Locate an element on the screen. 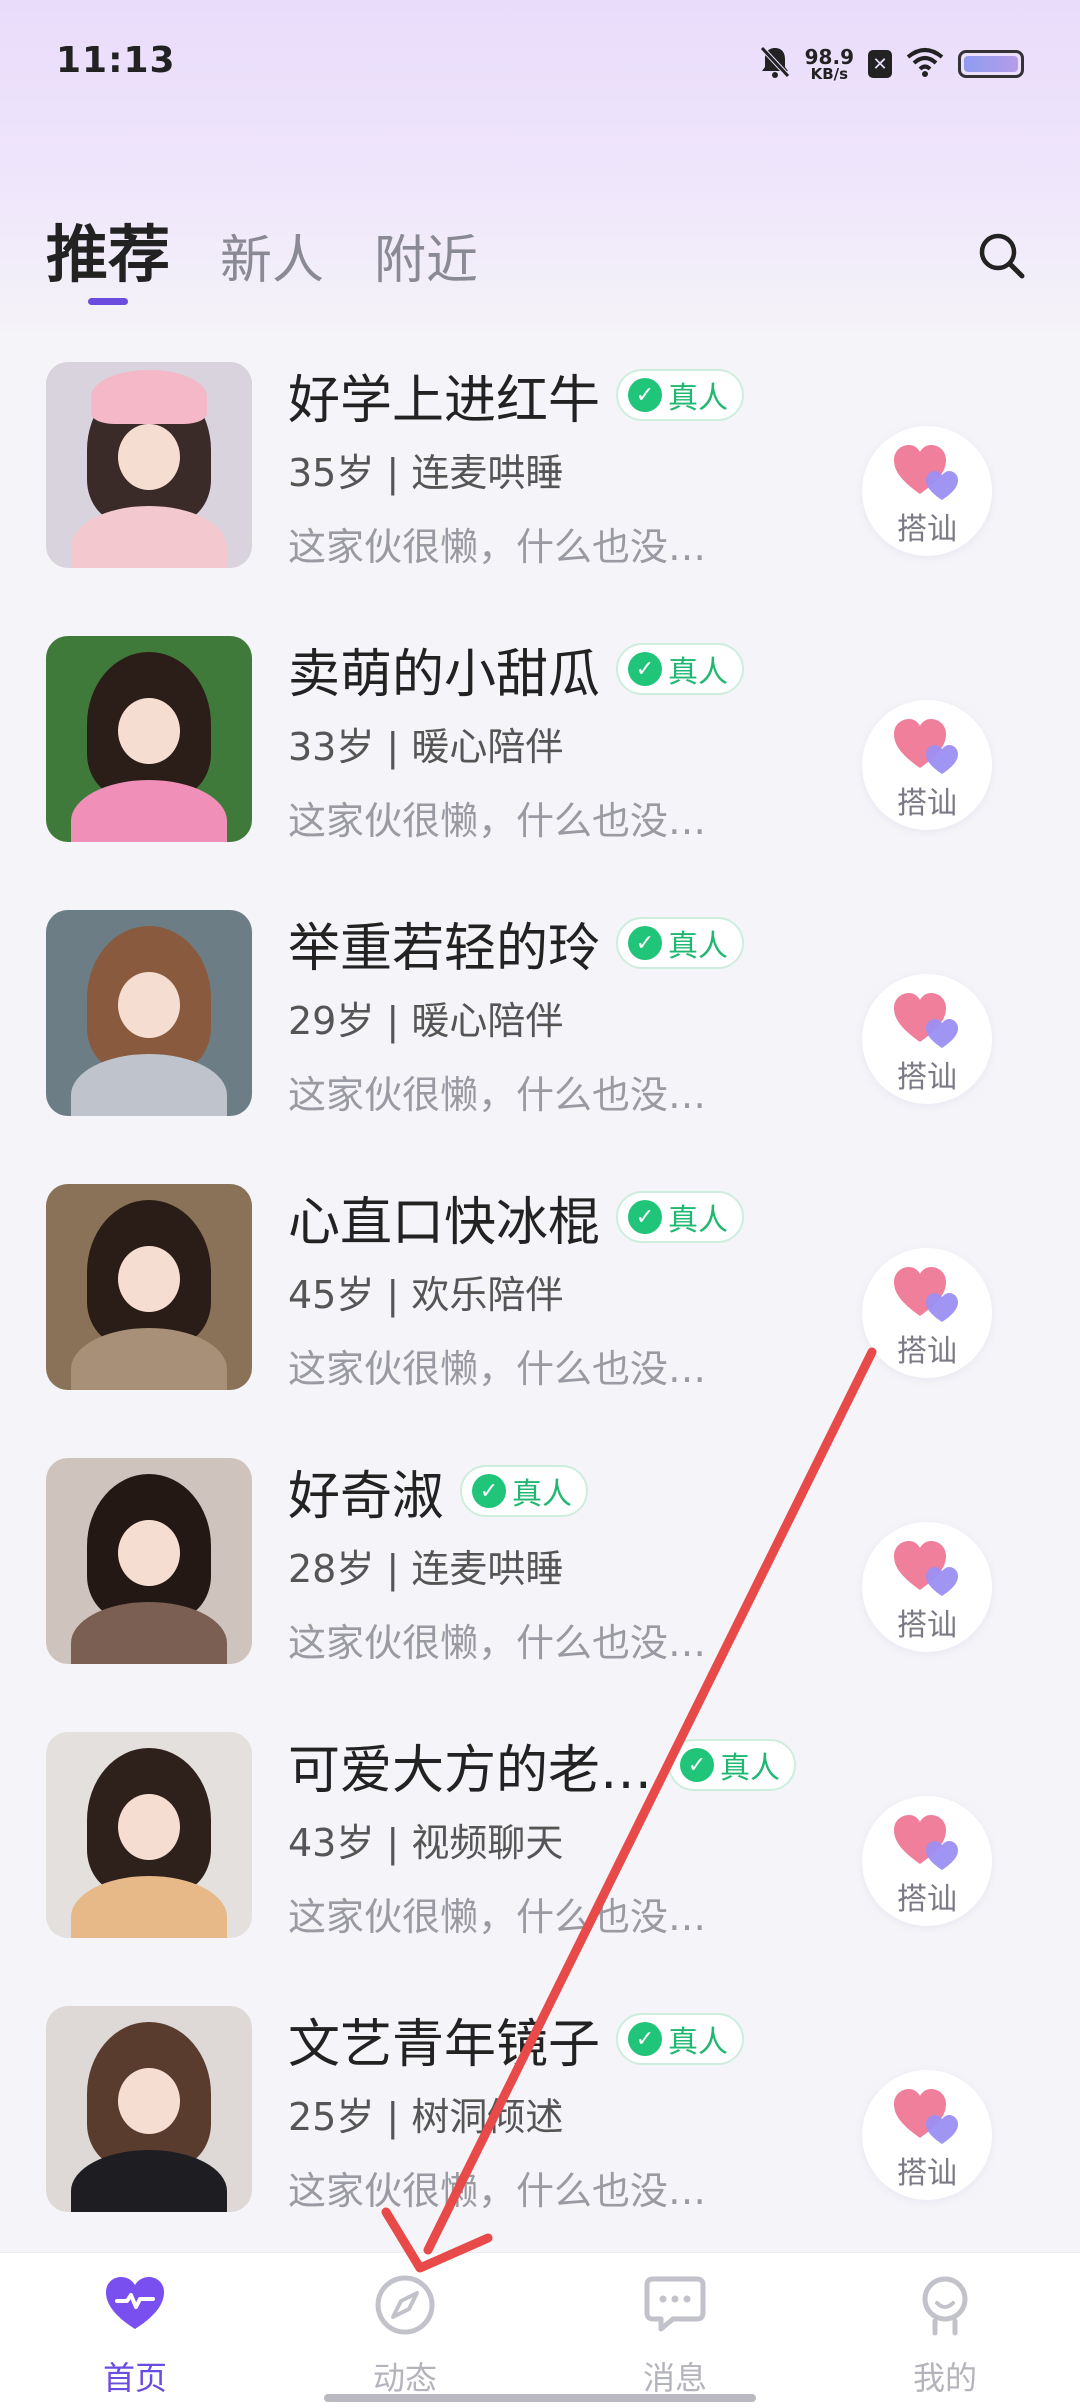 Image resolution: width=1080 pixels, height=2408 pixels. tab-nearby: 附近 is located at coordinates (426, 261).